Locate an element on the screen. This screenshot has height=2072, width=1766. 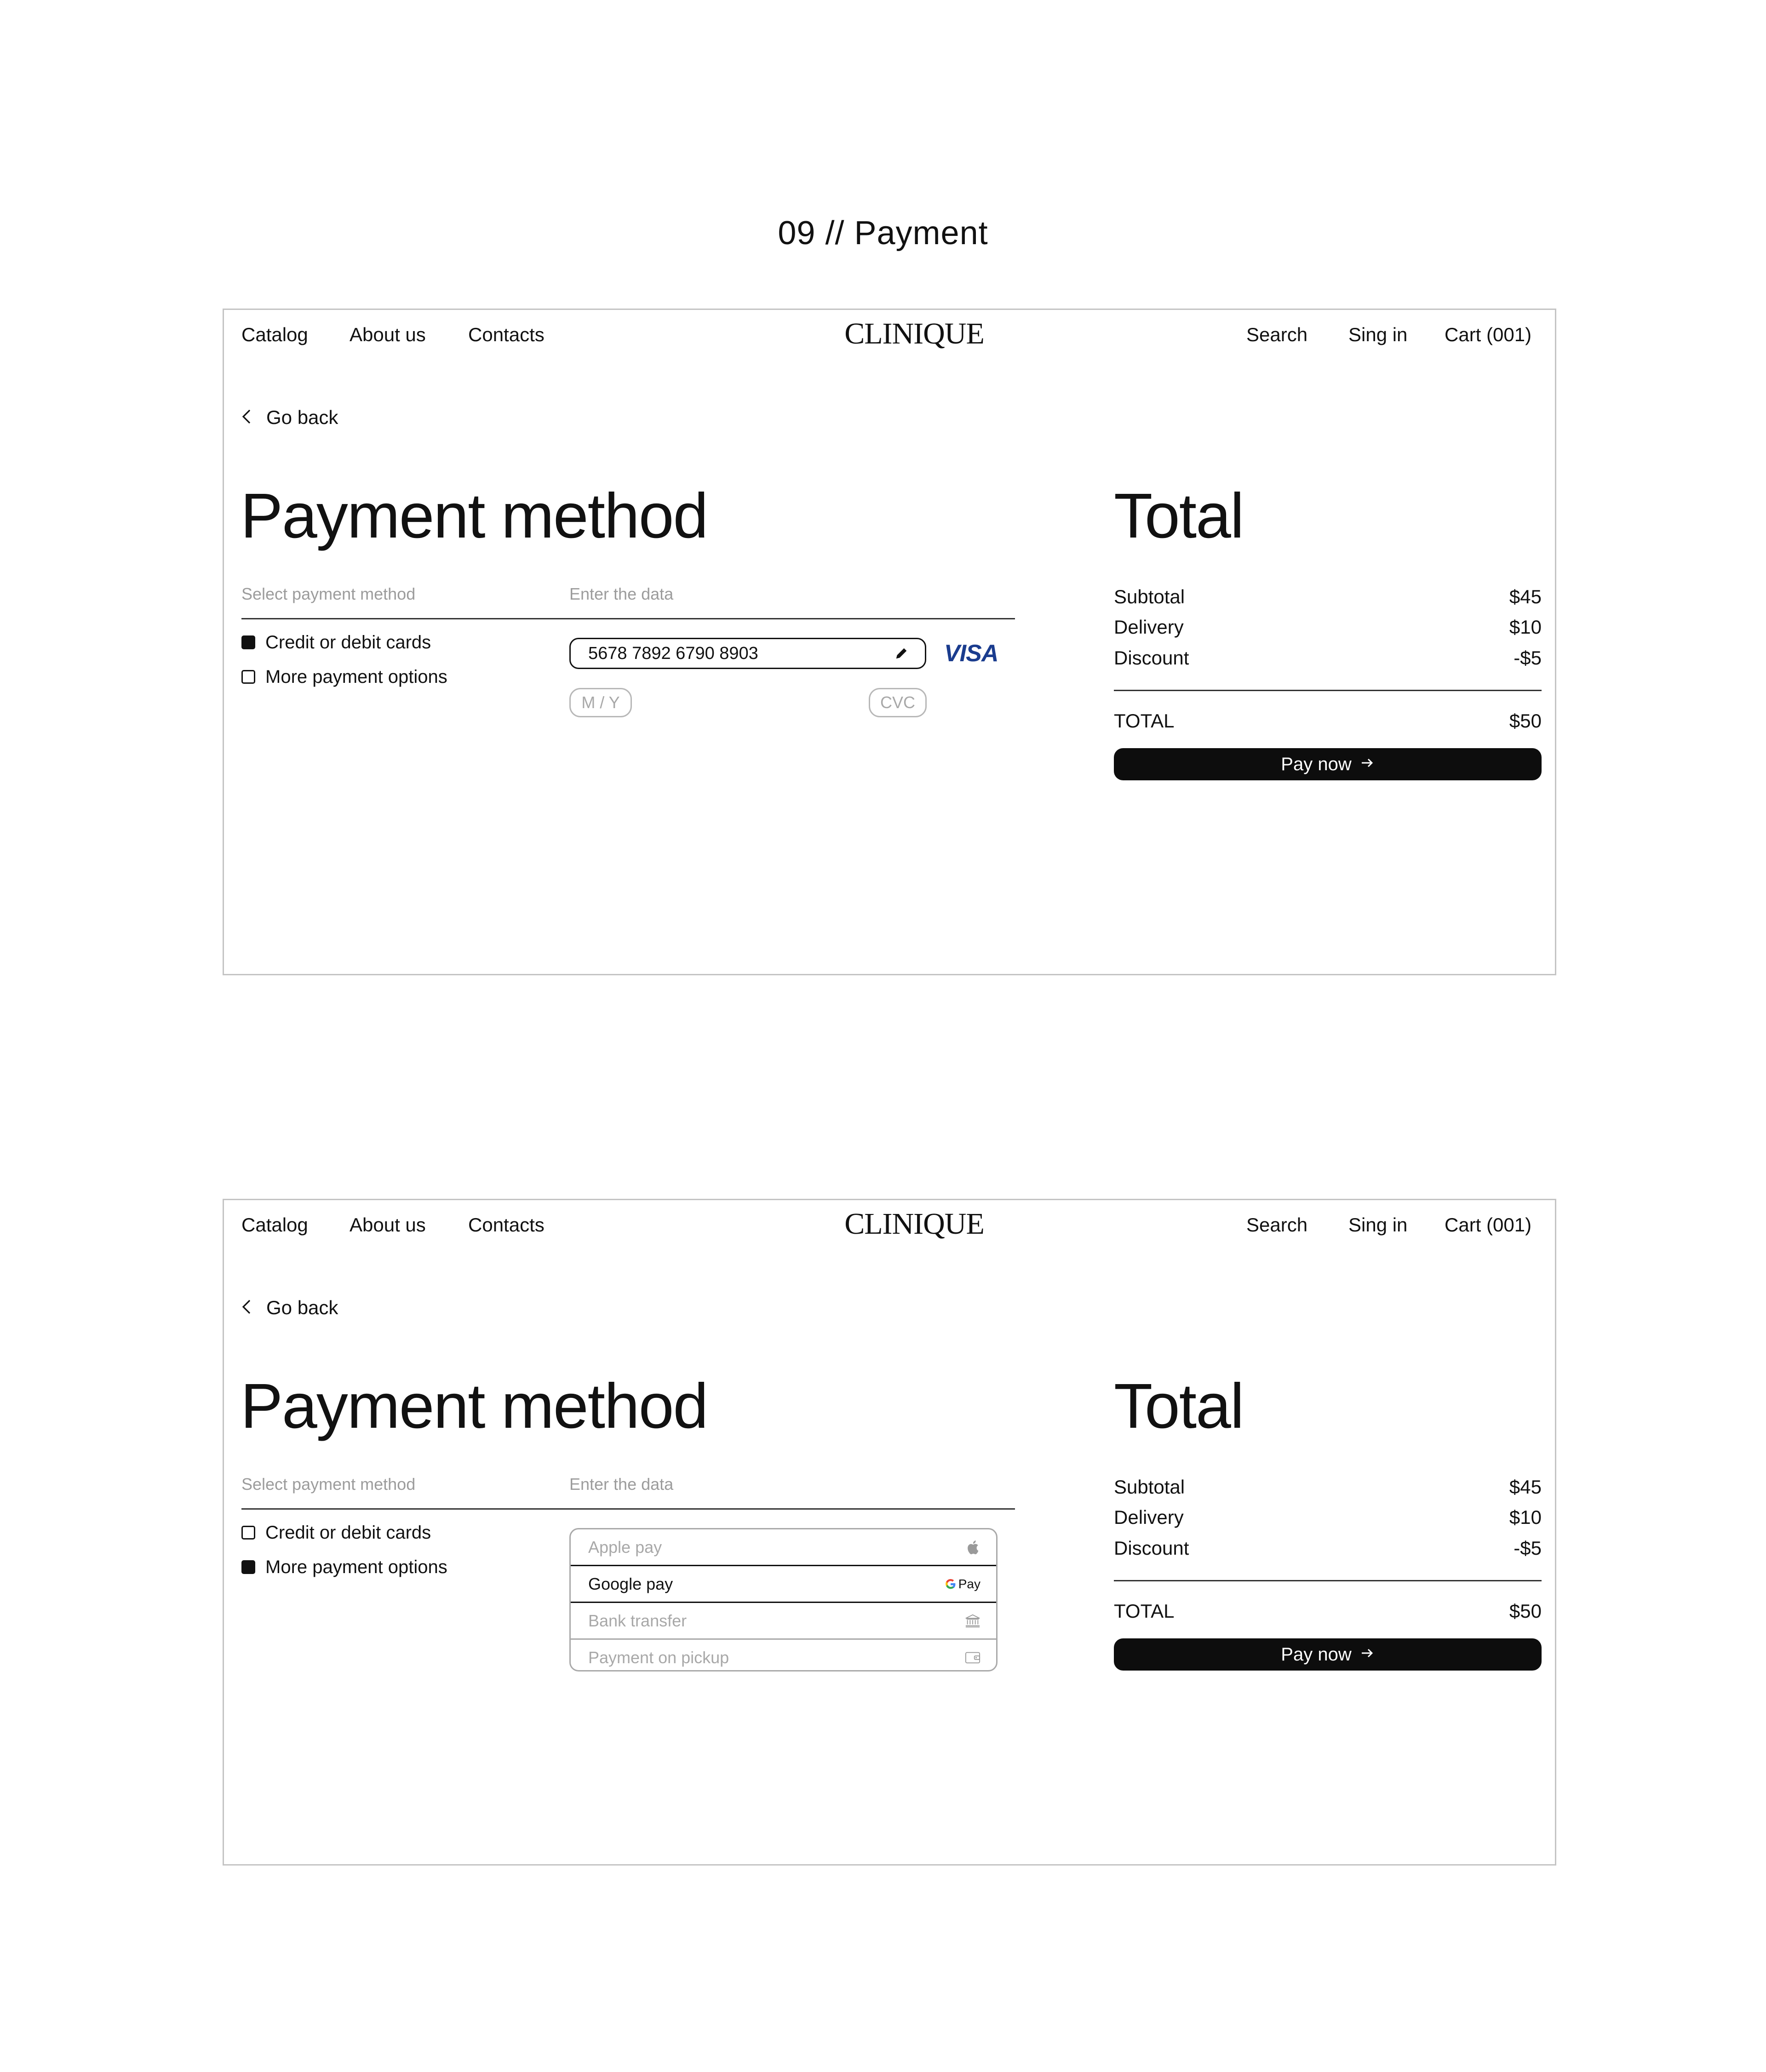
google-pay-text: Pay is located at coordinates (969, 1583).